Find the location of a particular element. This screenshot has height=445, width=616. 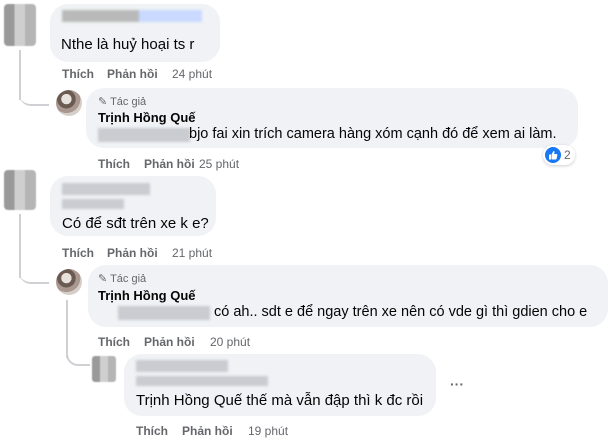

comment-time: 21 phút is located at coordinates (192, 253).